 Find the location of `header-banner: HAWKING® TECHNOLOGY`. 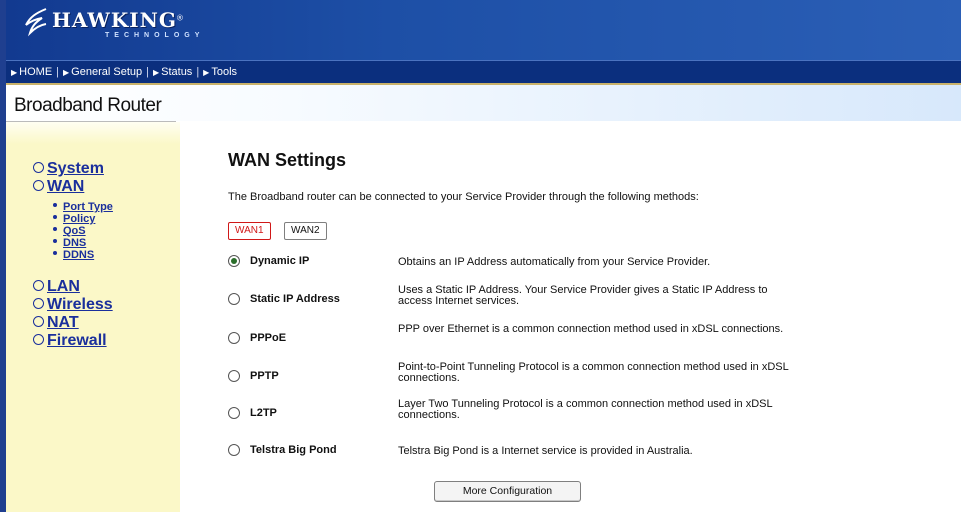

header-banner: HAWKING® TECHNOLOGY is located at coordinates (483, 30).